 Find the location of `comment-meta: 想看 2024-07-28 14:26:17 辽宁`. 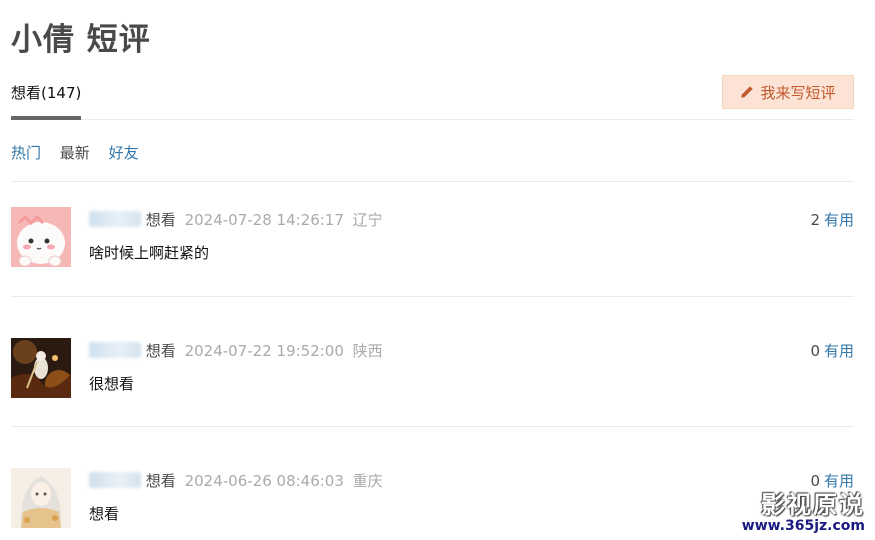

comment-meta: 想看 2024-07-28 14:26:17 辽宁 is located at coordinates (236, 219).